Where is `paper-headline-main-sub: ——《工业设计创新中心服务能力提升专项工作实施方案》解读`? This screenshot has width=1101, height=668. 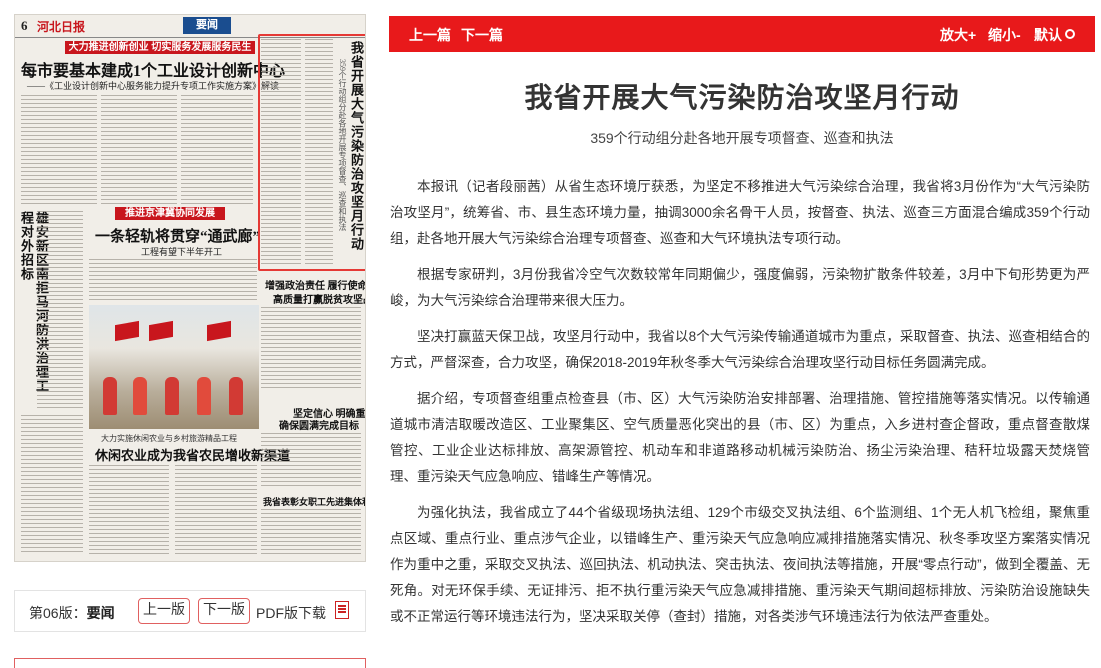 paper-headline-main-sub: ——《工业设计创新中心服务能力提升专项工作实施方案》解读 is located at coordinates (153, 86).